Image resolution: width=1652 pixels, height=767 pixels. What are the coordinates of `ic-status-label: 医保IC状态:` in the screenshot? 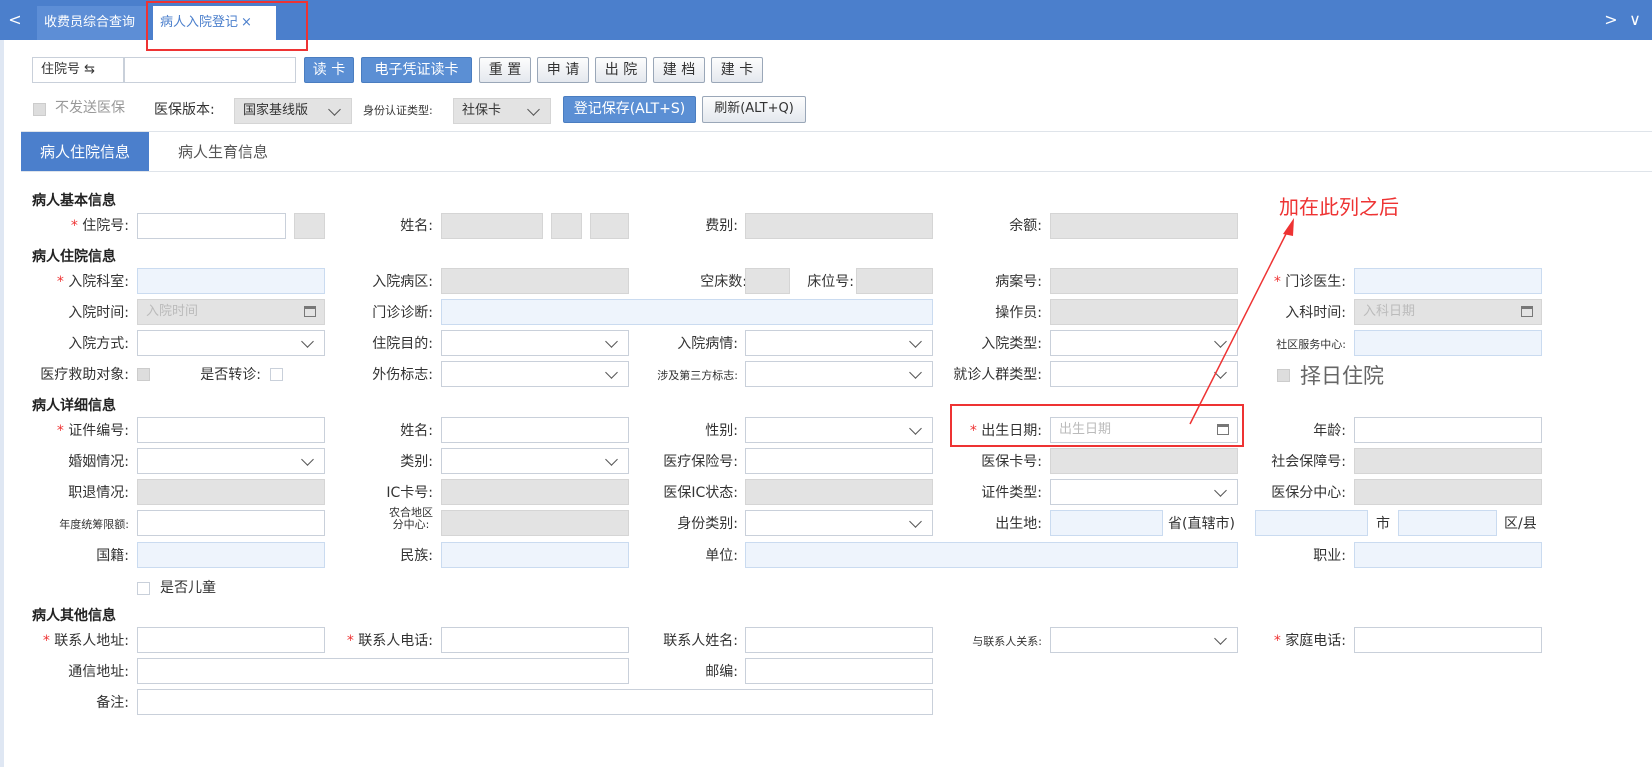 It's located at (700, 493).